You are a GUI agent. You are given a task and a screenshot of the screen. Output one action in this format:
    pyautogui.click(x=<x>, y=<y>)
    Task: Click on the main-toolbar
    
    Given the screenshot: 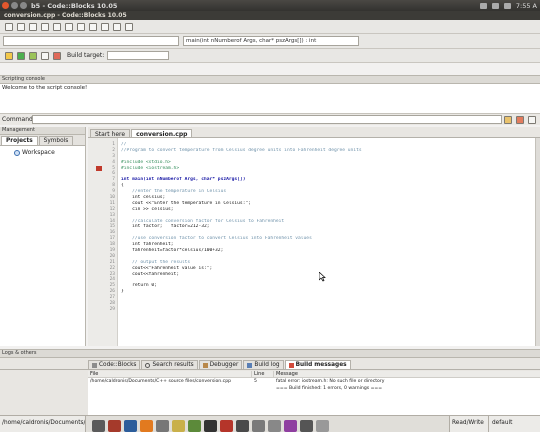 What is the action you would take?
    pyautogui.click(x=270, y=27)
    